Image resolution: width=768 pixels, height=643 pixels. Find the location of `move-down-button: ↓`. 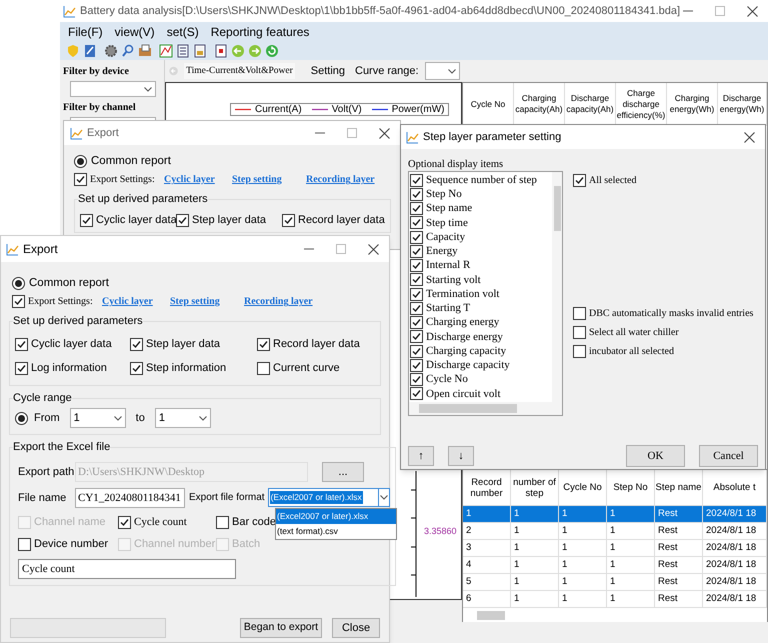

move-down-button: ↓ is located at coordinates (461, 456).